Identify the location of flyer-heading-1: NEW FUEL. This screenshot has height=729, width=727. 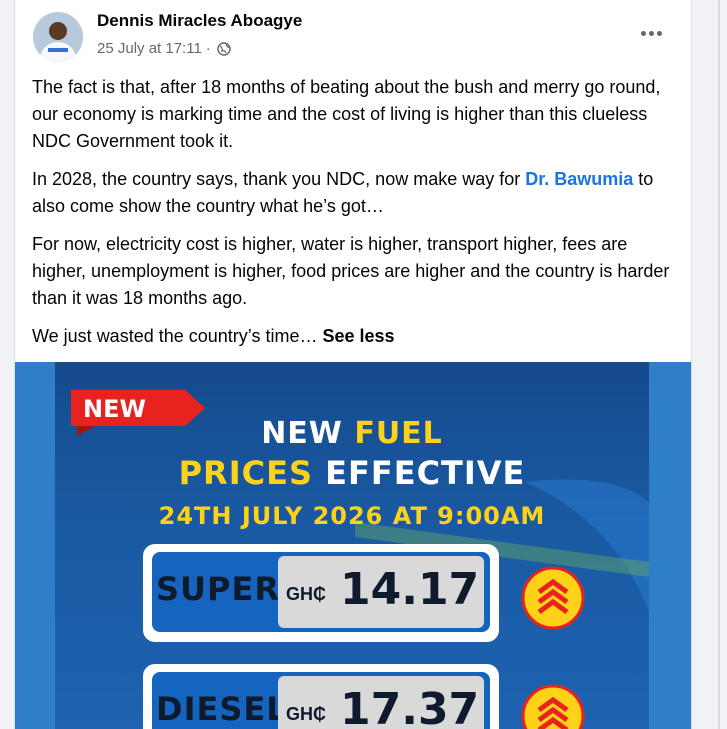
(352, 433).